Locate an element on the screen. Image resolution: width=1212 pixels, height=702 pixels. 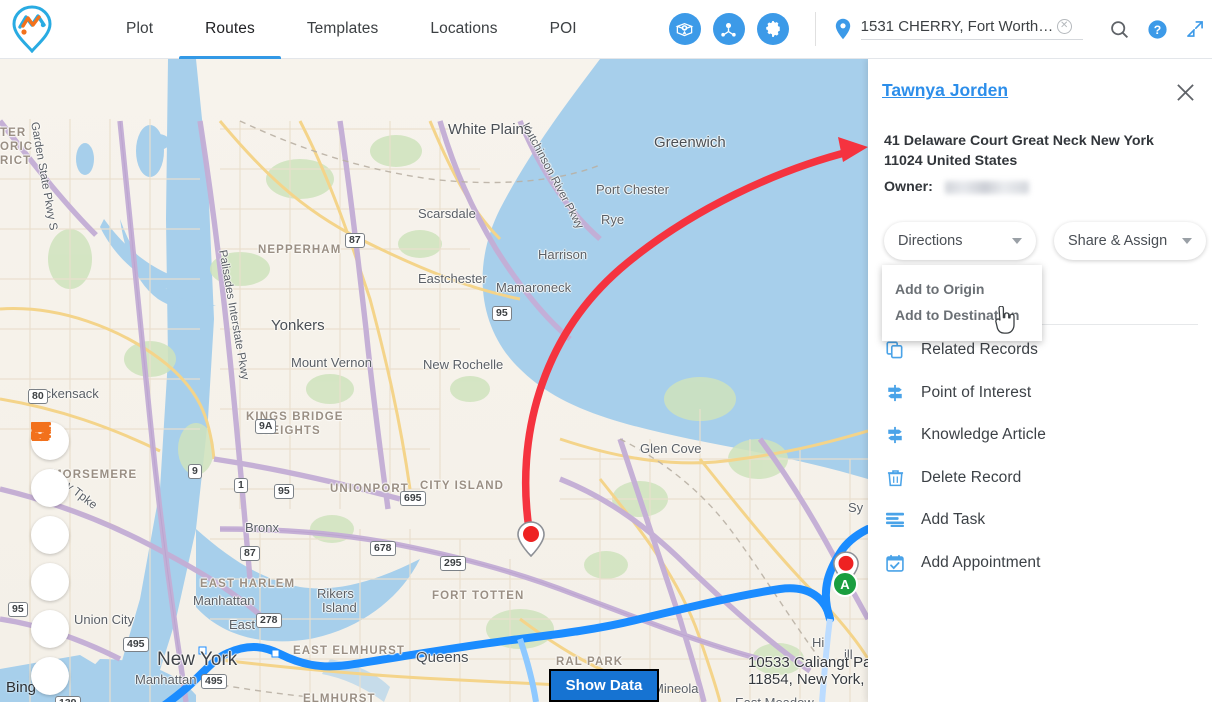
gear-icon is located at coordinates (772, 29).